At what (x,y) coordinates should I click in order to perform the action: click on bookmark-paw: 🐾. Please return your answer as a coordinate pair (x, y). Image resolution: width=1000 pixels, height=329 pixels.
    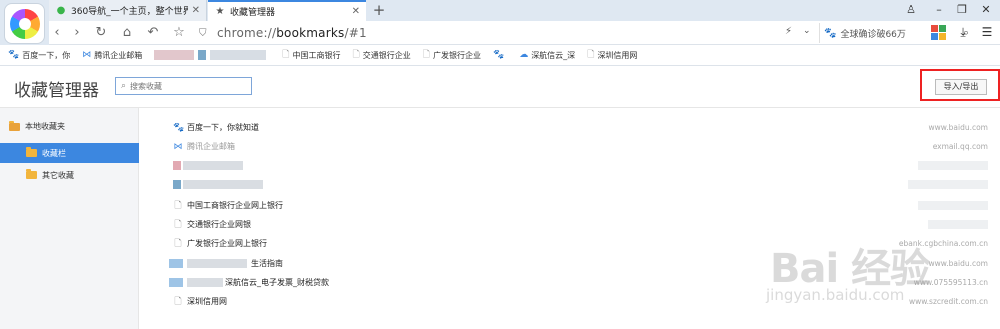
    Looking at the image, I should click on (500, 55).